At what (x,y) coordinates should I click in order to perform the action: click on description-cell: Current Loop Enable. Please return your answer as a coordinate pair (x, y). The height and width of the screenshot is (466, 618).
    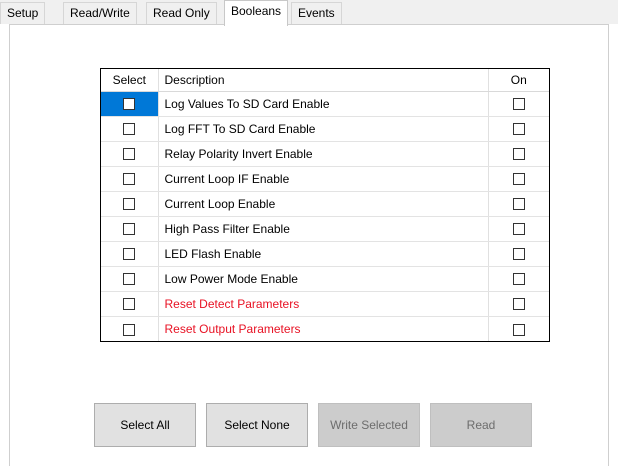
    Looking at the image, I should click on (323, 204).